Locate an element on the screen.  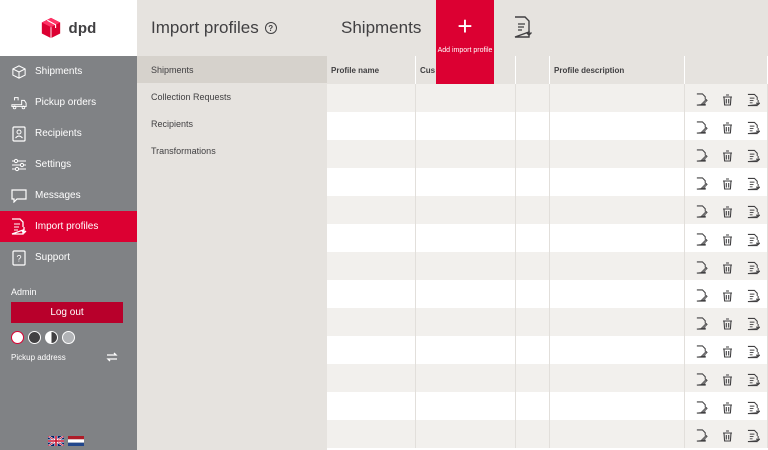
pickup-address-row: Pickup address is located at coordinates (68, 357).